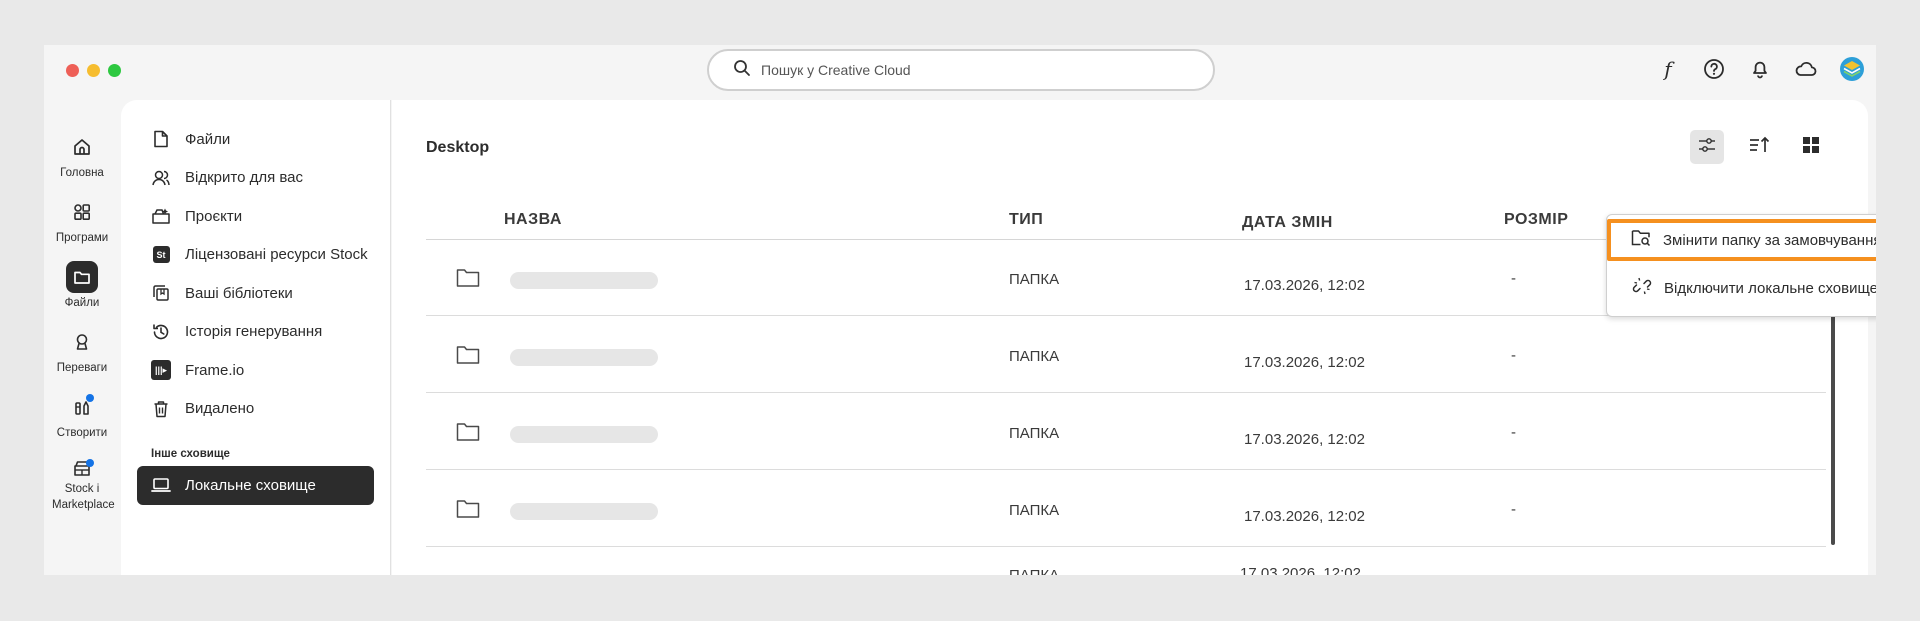 The height and width of the screenshot is (621, 1920). I want to click on search-bar, so click(961, 70).